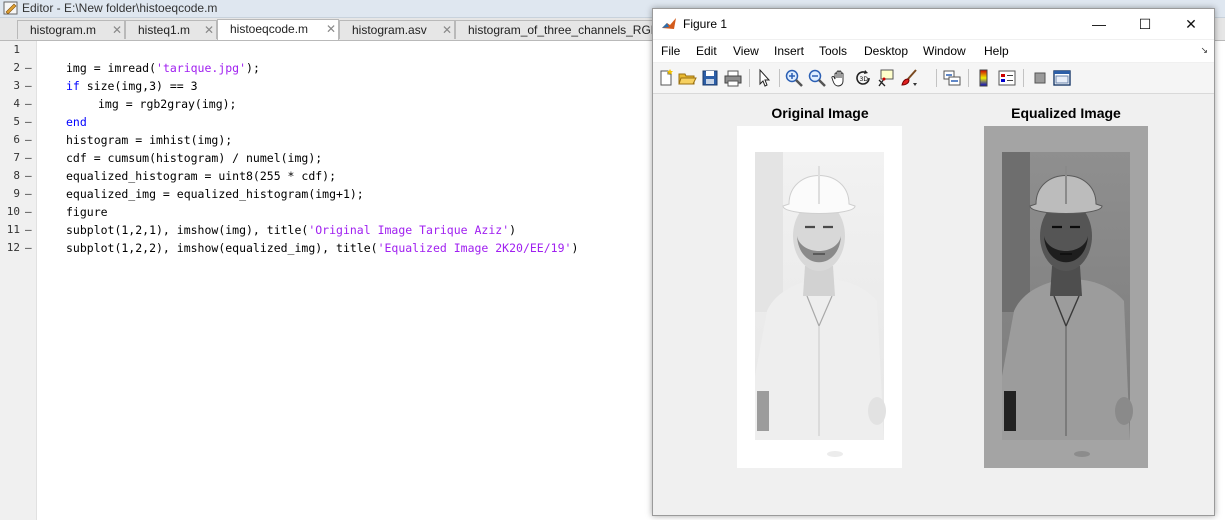 This screenshot has height=520, width=1225. Describe the element at coordinates (1040, 78) in the screenshot. I see `hide-plot-tools-icon` at that location.